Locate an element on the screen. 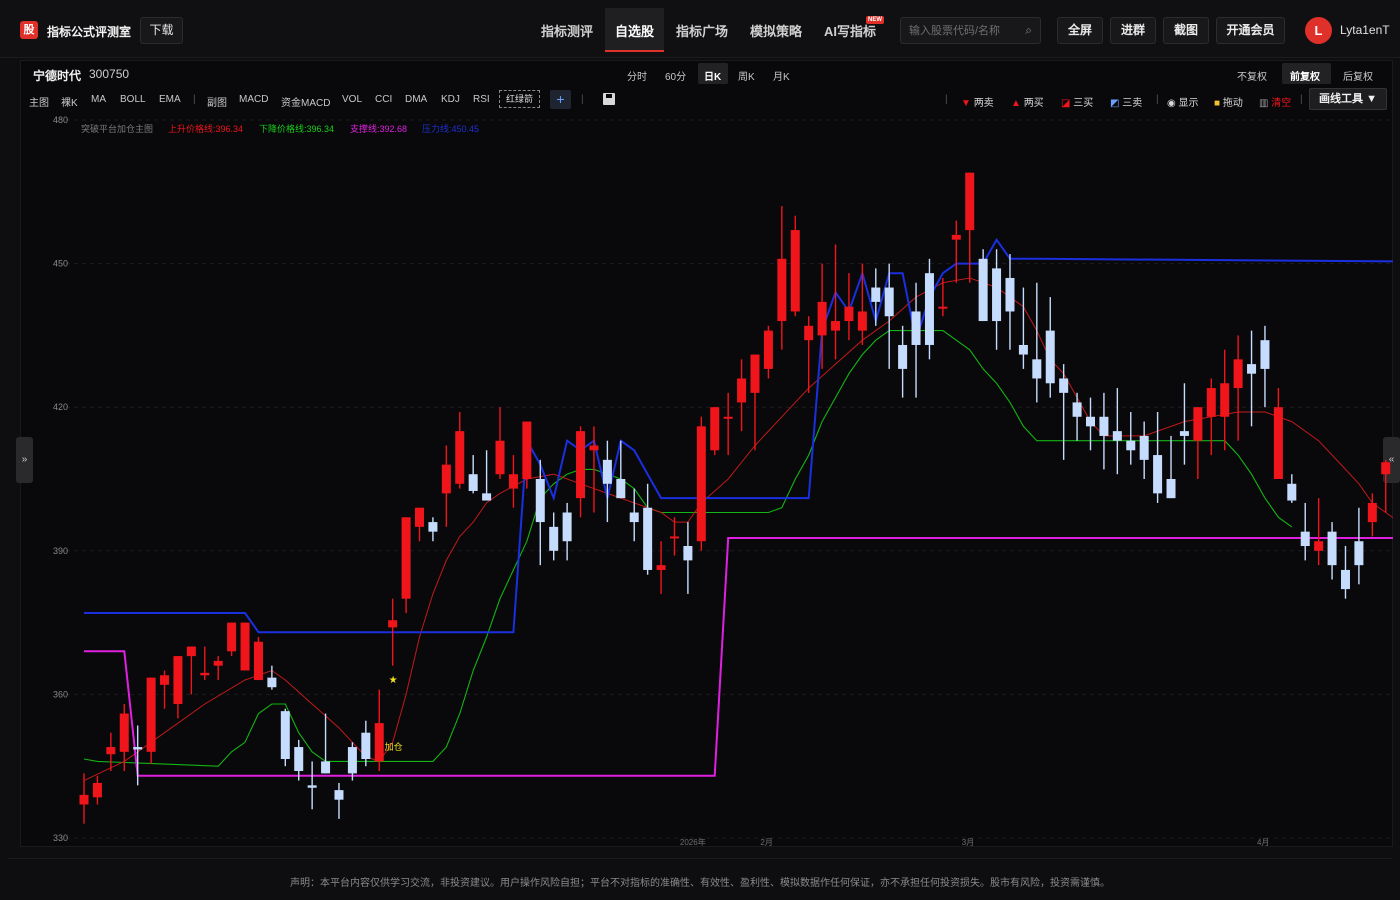 Image resolution: width=1400 pixels, height=900 pixels. tool-cci: CCI is located at coordinates (383, 99).